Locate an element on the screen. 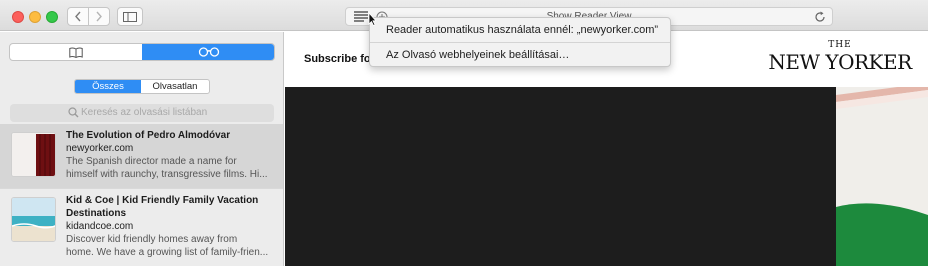 This screenshot has height=266, width=928. forward-icon is located at coordinates (99, 16).